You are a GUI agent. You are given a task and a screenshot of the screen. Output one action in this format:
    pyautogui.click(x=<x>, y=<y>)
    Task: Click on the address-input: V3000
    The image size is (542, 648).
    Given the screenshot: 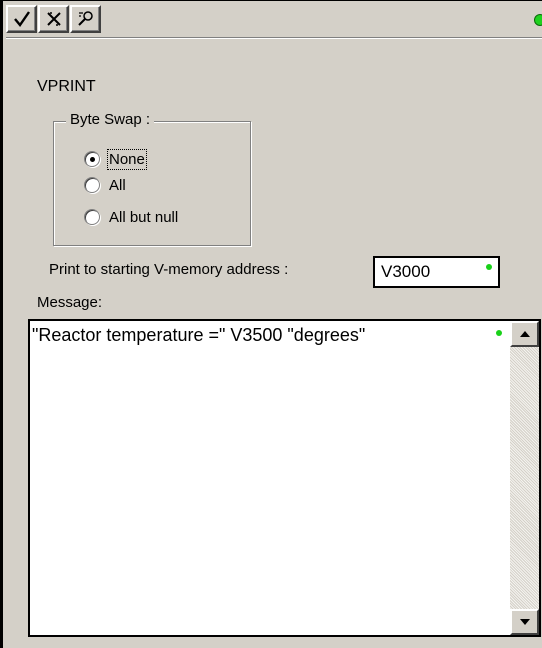 What is the action you would take?
    pyautogui.click(x=436, y=272)
    